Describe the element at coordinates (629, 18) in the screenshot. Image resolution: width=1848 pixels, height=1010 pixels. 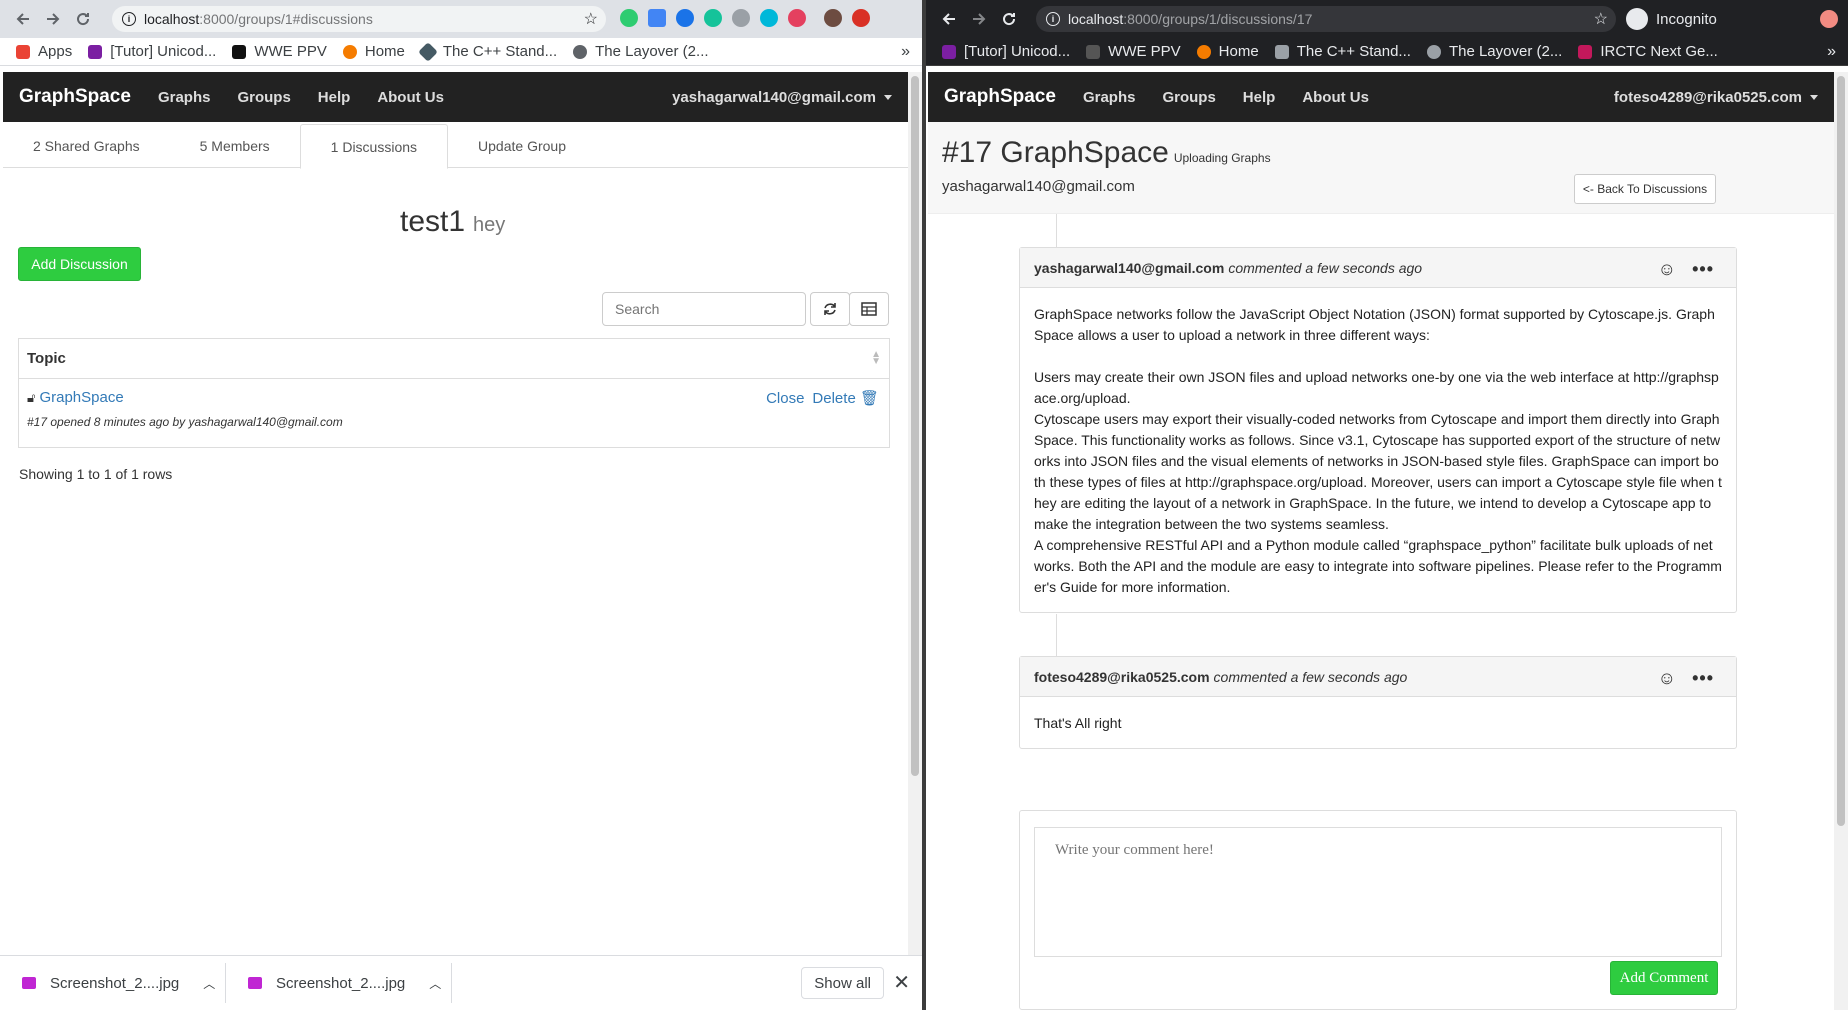
I see `extension-shield-icon` at that location.